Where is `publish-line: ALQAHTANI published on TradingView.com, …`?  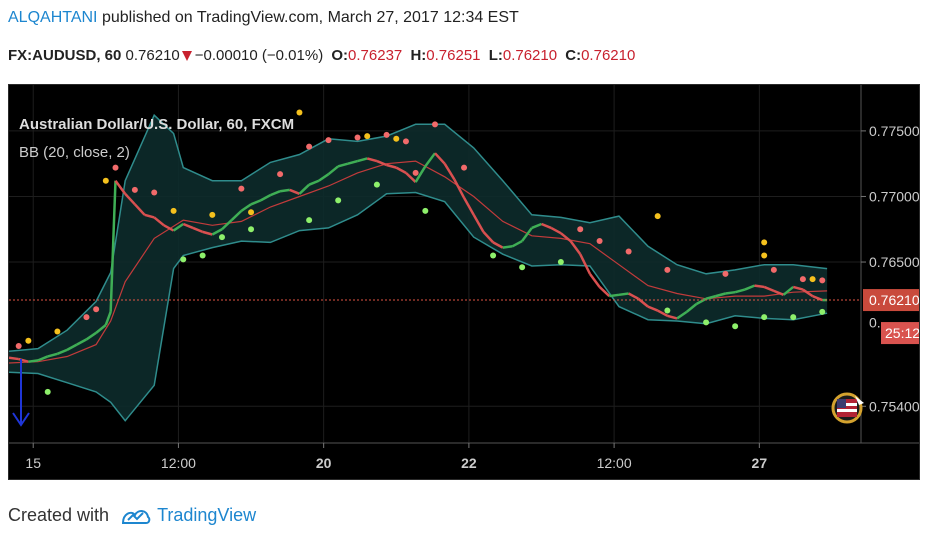
publish-line: ALQAHTANI published on TradingView.com, … is located at coordinates (263, 18).